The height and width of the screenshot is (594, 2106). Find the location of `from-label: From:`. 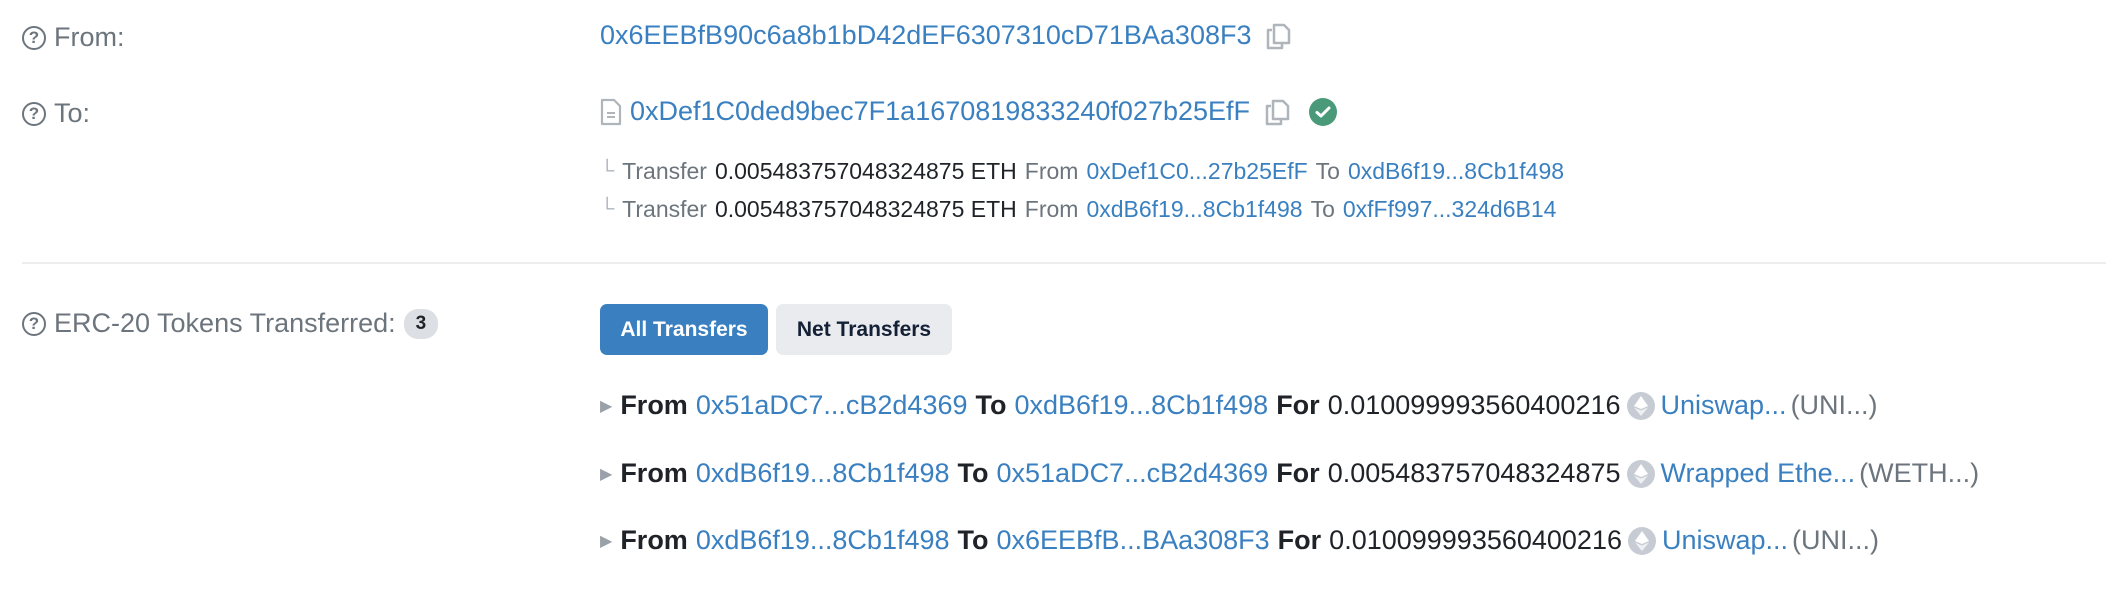

from-label: From: is located at coordinates (89, 37).